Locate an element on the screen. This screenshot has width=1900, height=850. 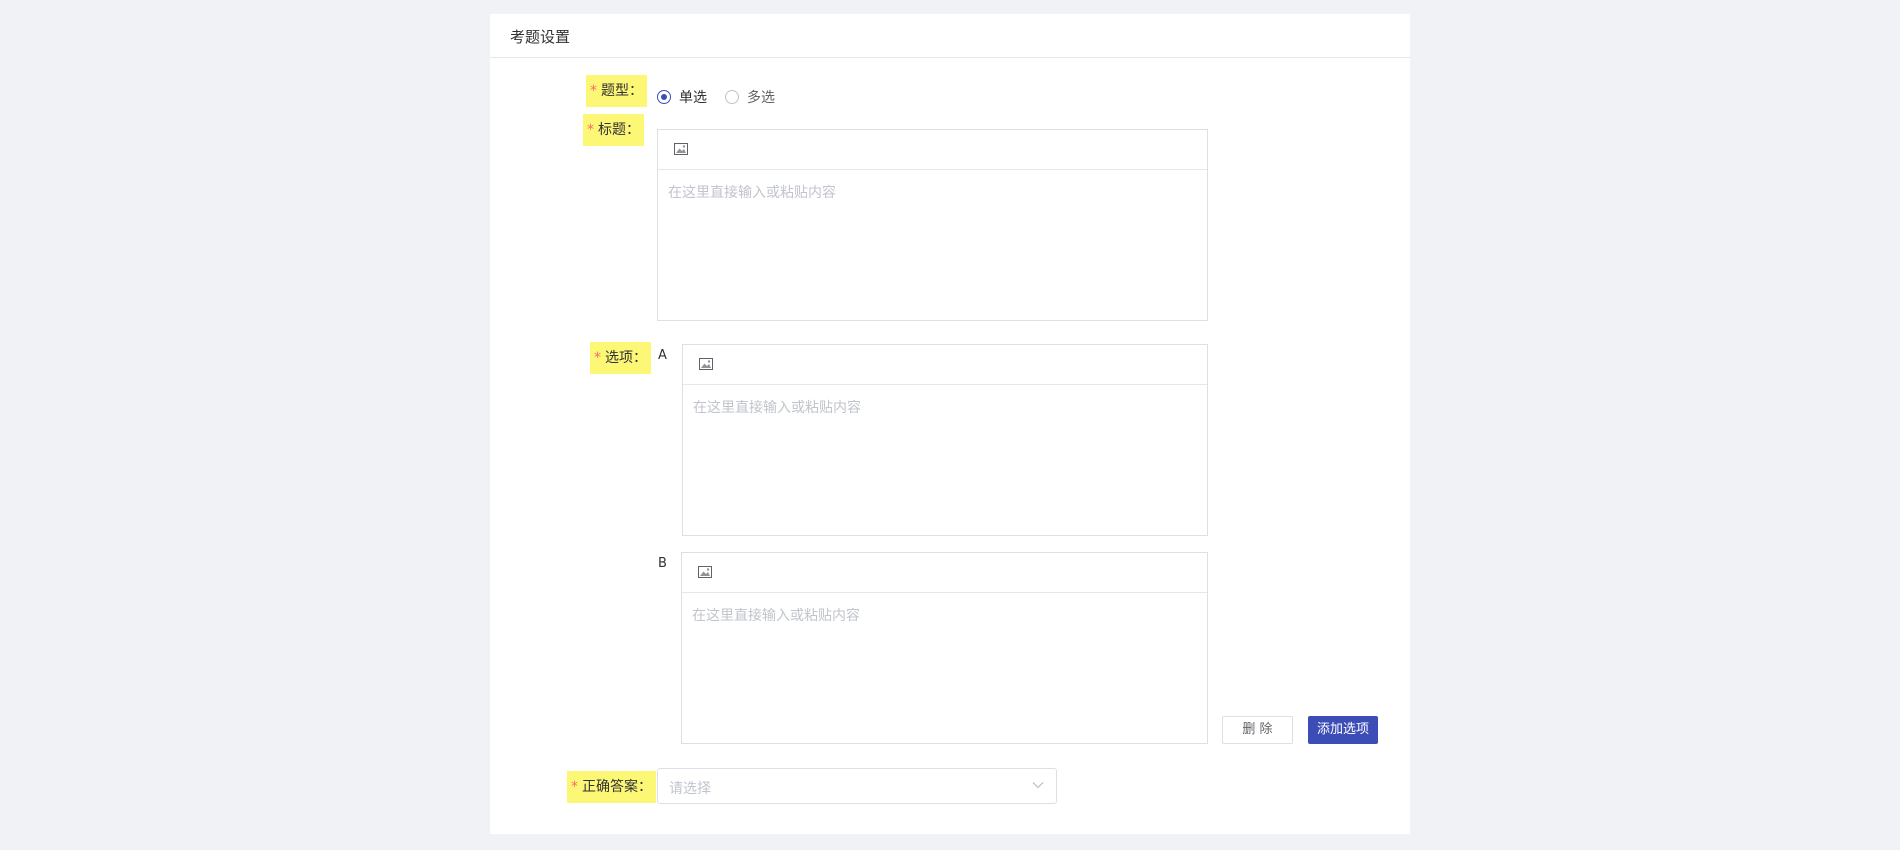
radio-checked-icon is located at coordinates (664, 97).